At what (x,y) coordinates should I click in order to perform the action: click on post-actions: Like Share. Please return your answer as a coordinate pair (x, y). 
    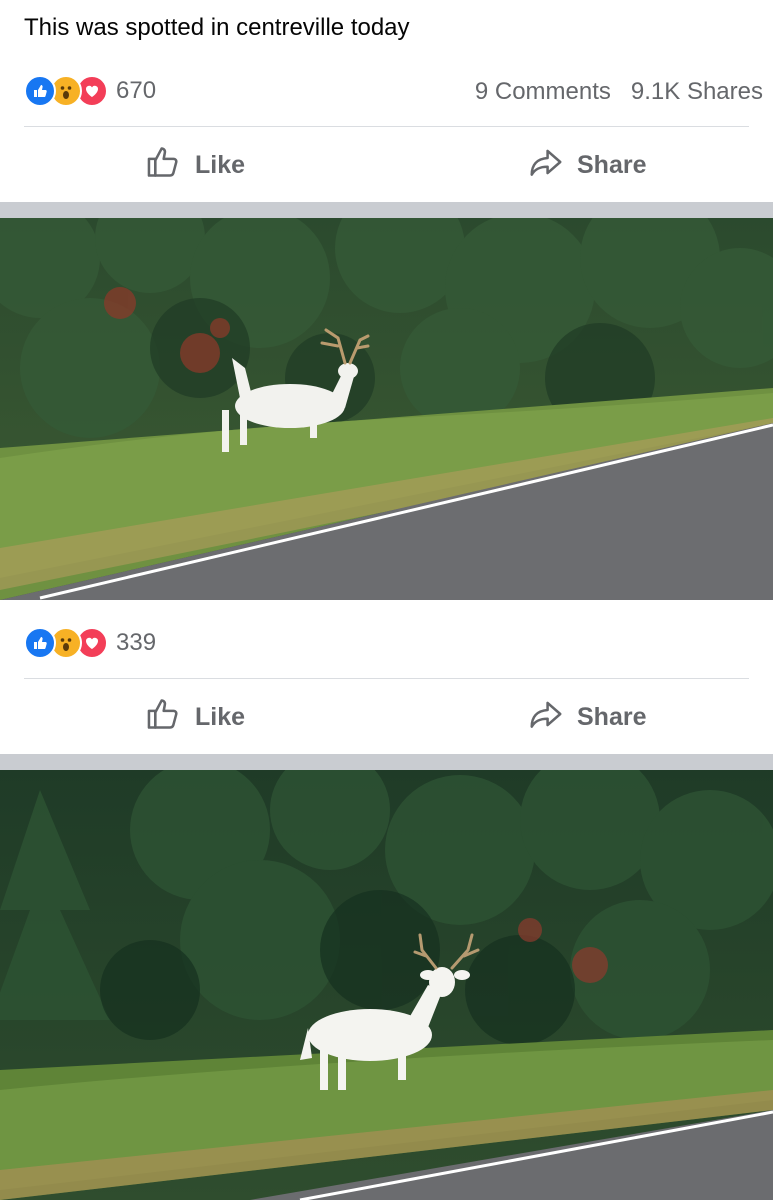
    Looking at the image, I should click on (386, 165).